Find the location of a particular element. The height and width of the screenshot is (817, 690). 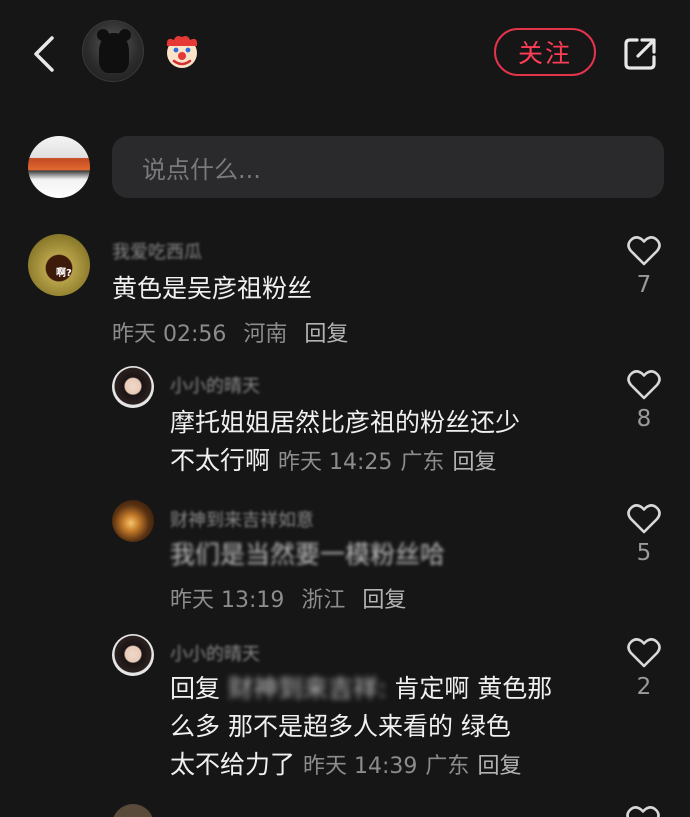

like-button: 2 is located at coordinates (644, 669).